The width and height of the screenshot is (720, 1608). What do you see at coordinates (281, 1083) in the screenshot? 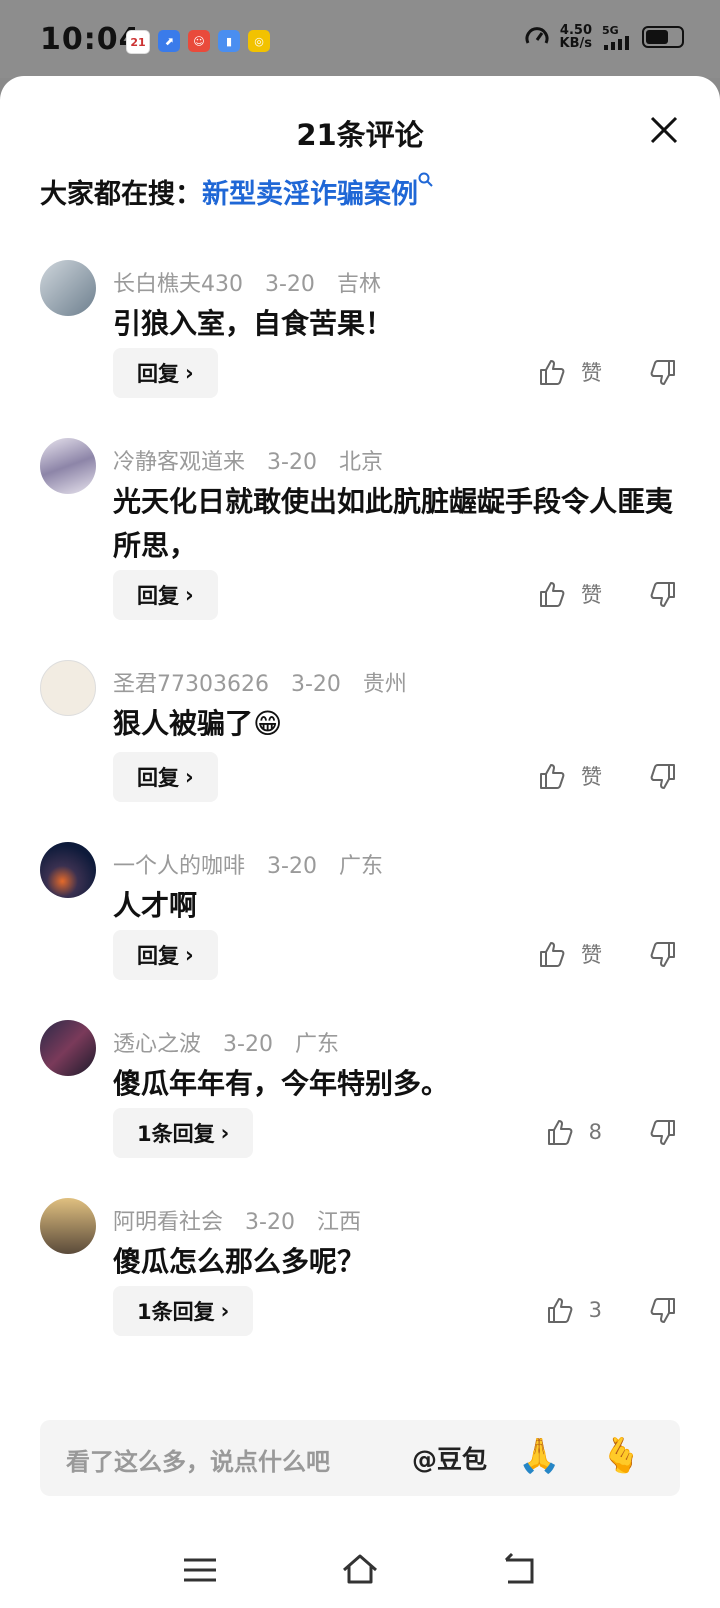
I see `comment-text: 傻瓜年年有，今年特别多。` at bounding box center [281, 1083].